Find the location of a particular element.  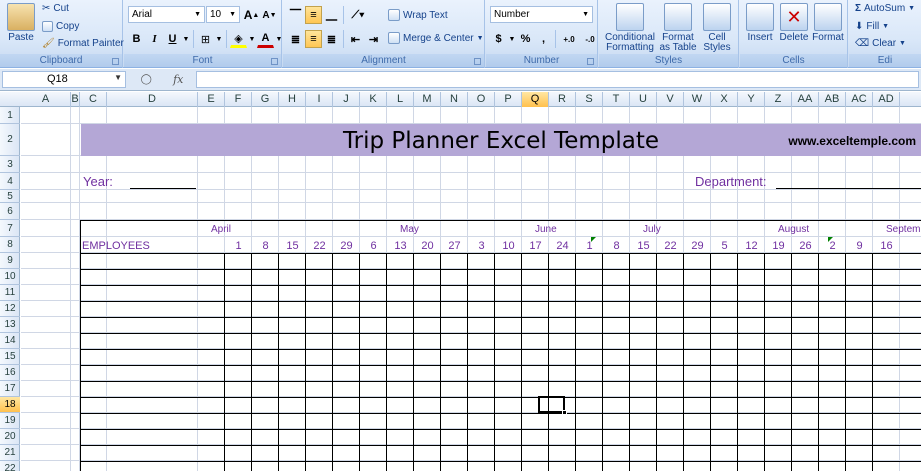

row-header-18: 18 is located at coordinates (10, 405).